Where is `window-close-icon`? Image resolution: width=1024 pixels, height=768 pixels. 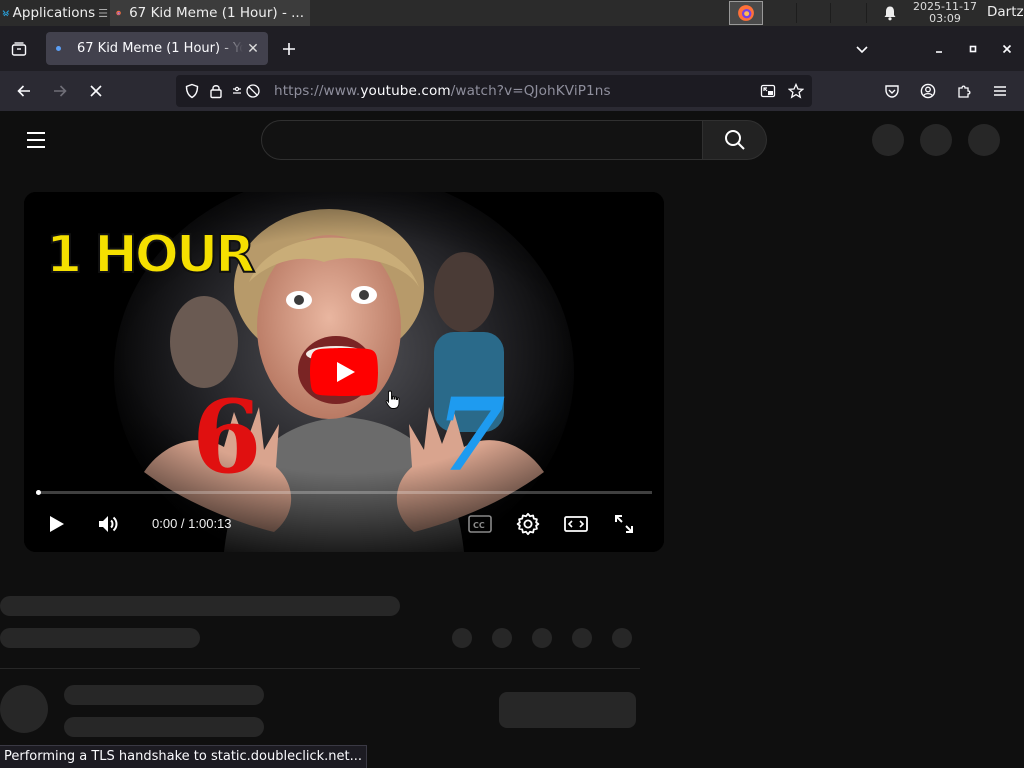 window-close-icon is located at coordinates (1007, 49).